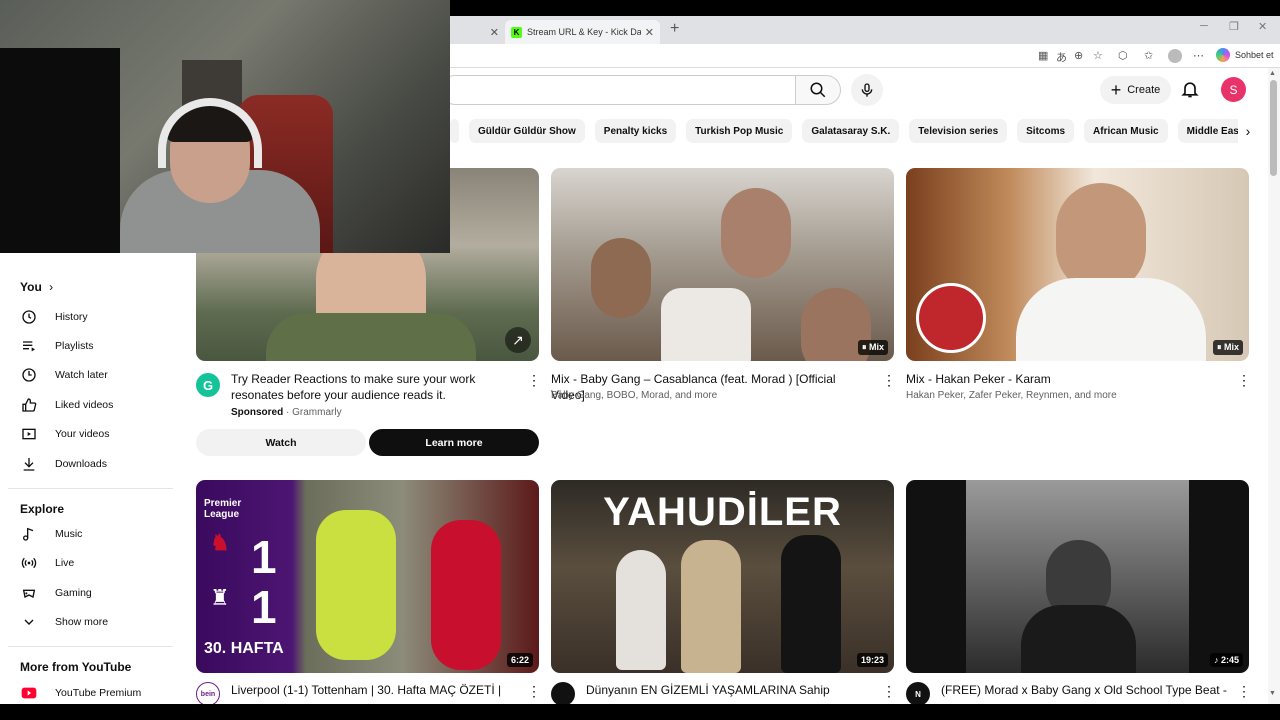  What do you see at coordinates (29, 622) in the screenshot?
I see `chevron-down-icon` at bounding box center [29, 622].